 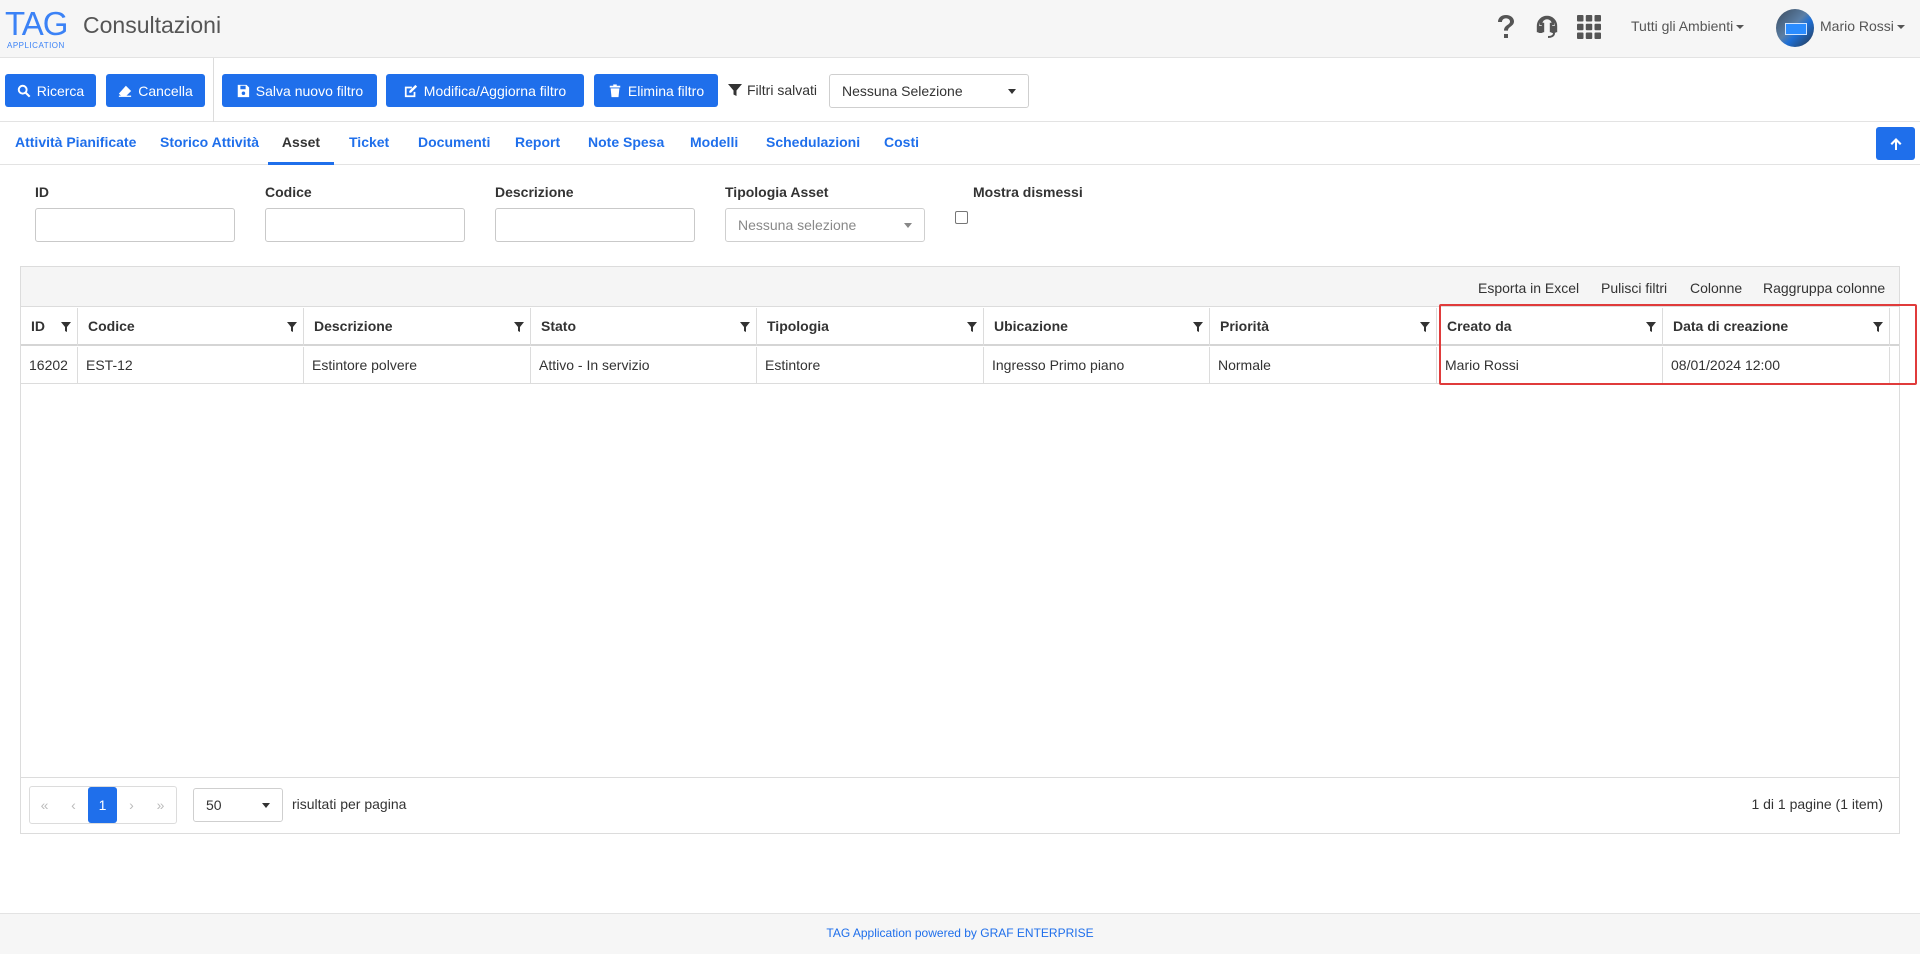 What do you see at coordinates (135, 225) in the screenshot?
I see `id-field` at bounding box center [135, 225].